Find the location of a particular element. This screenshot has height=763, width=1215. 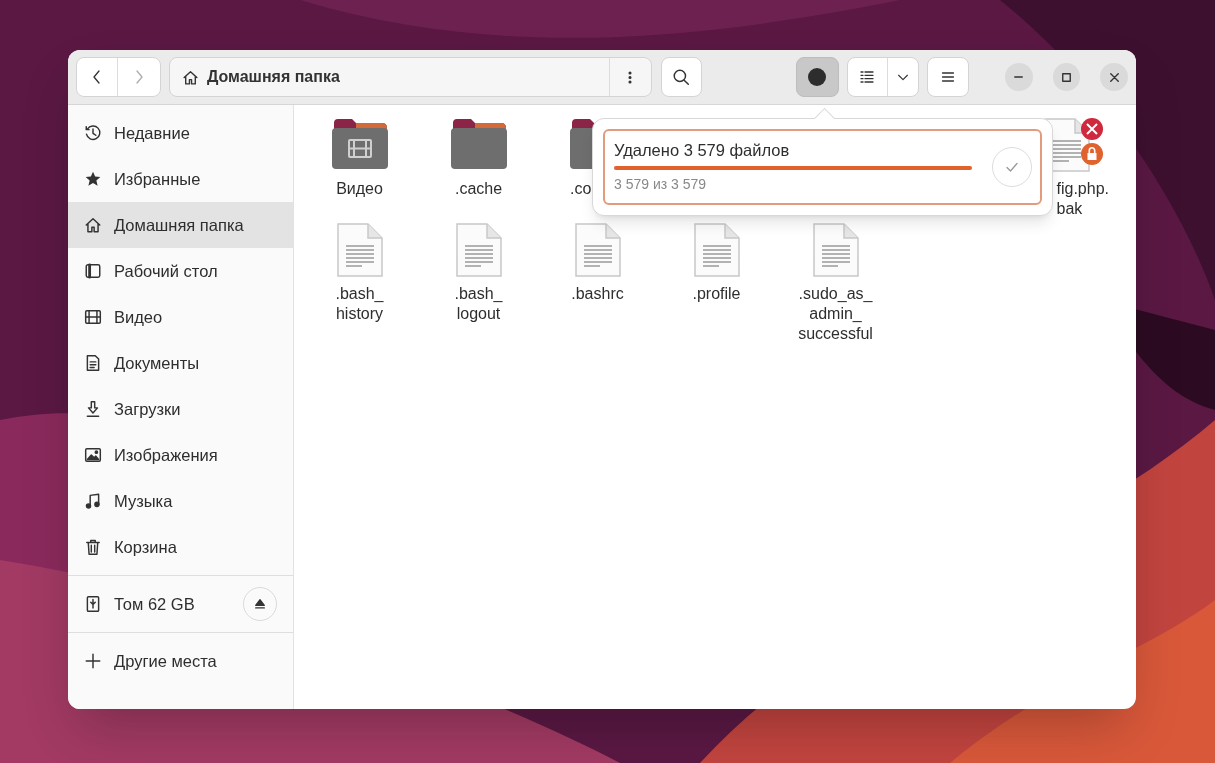

image-icon is located at coordinates (93, 455).